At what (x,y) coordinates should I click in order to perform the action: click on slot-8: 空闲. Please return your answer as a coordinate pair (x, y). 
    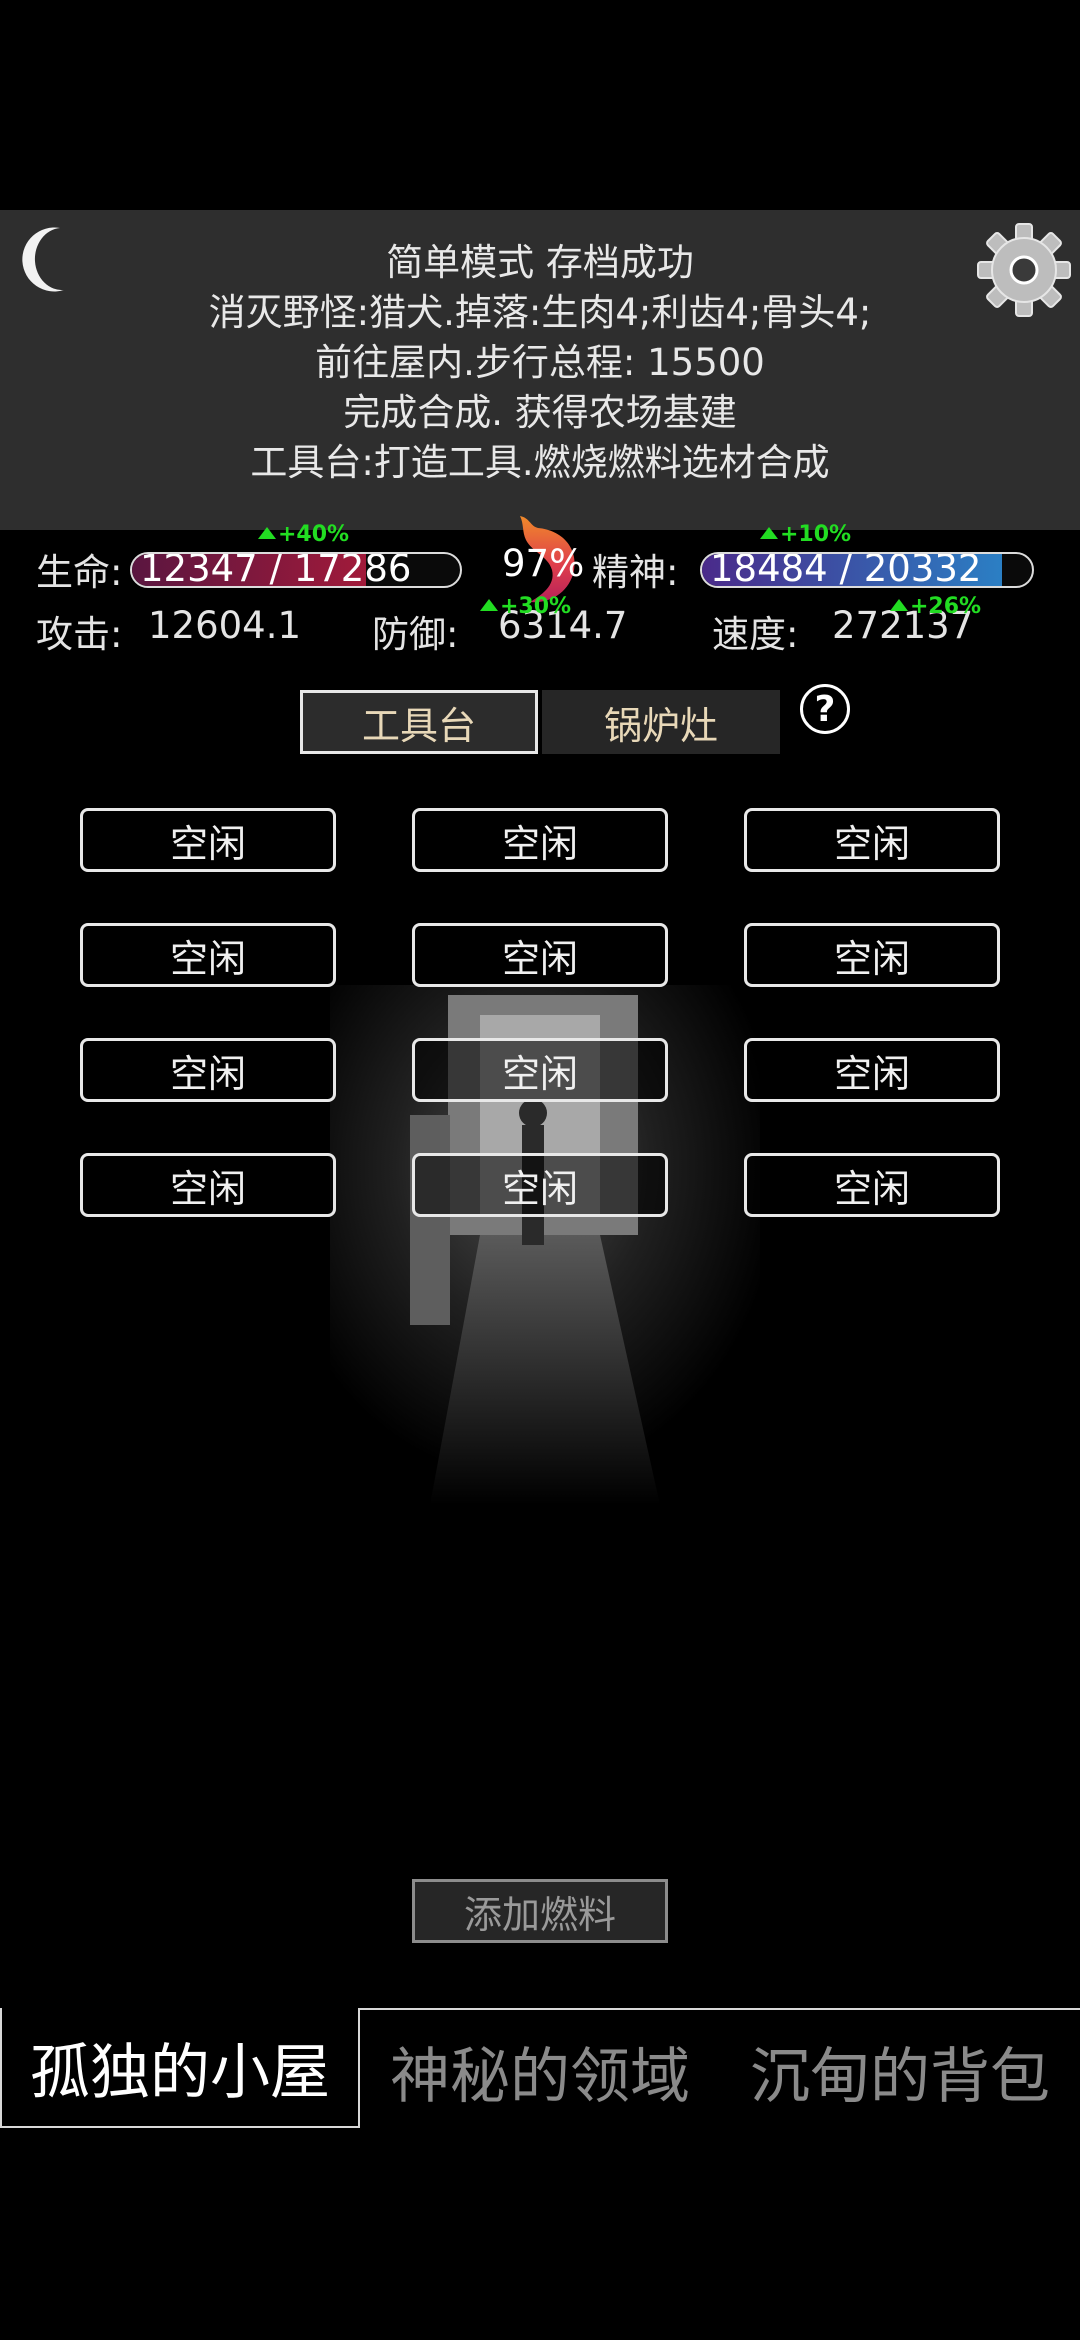
    Looking at the image, I should click on (540, 1070).